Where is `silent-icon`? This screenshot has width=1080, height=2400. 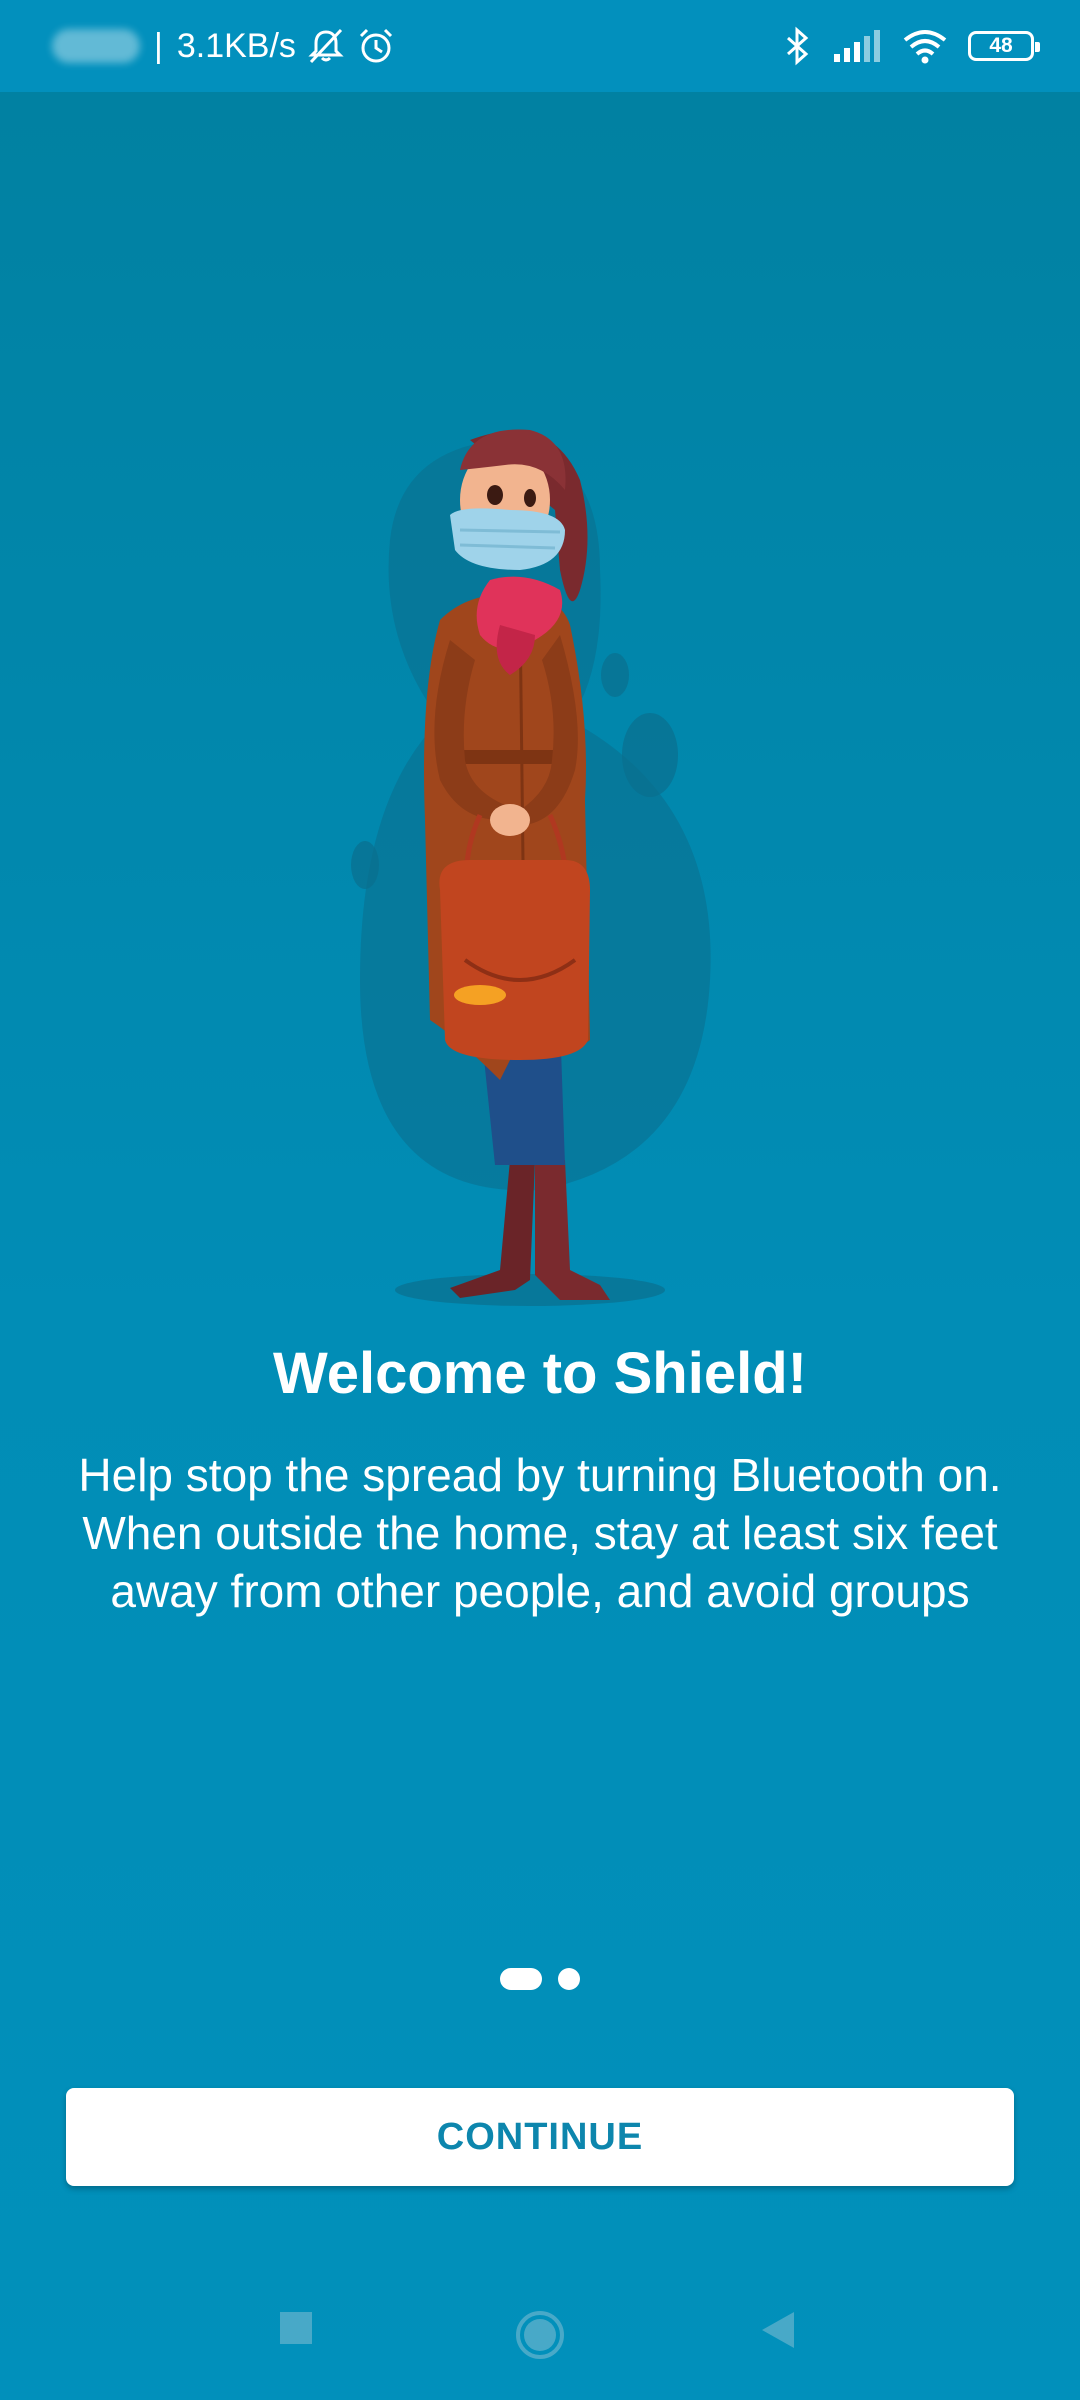
silent-icon is located at coordinates (326, 46).